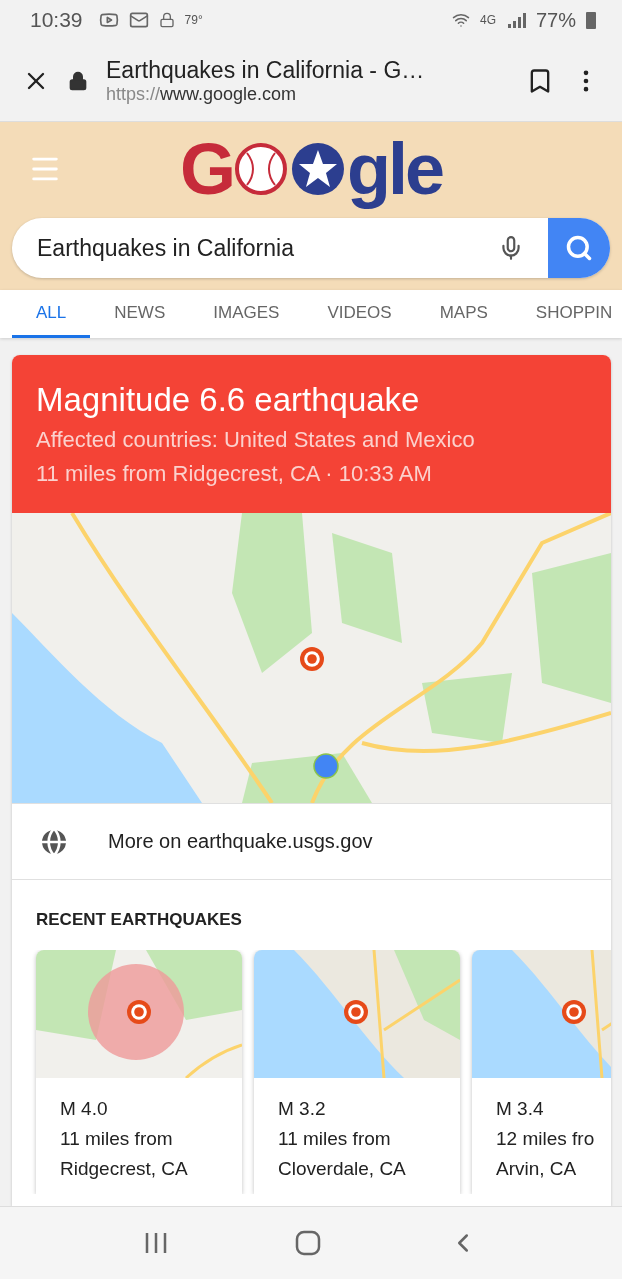 Image resolution: width=622 pixels, height=1279 pixels. Describe the element at coordinates (193, 20) in the screenshot. I see `temperature: 79°` at that location.